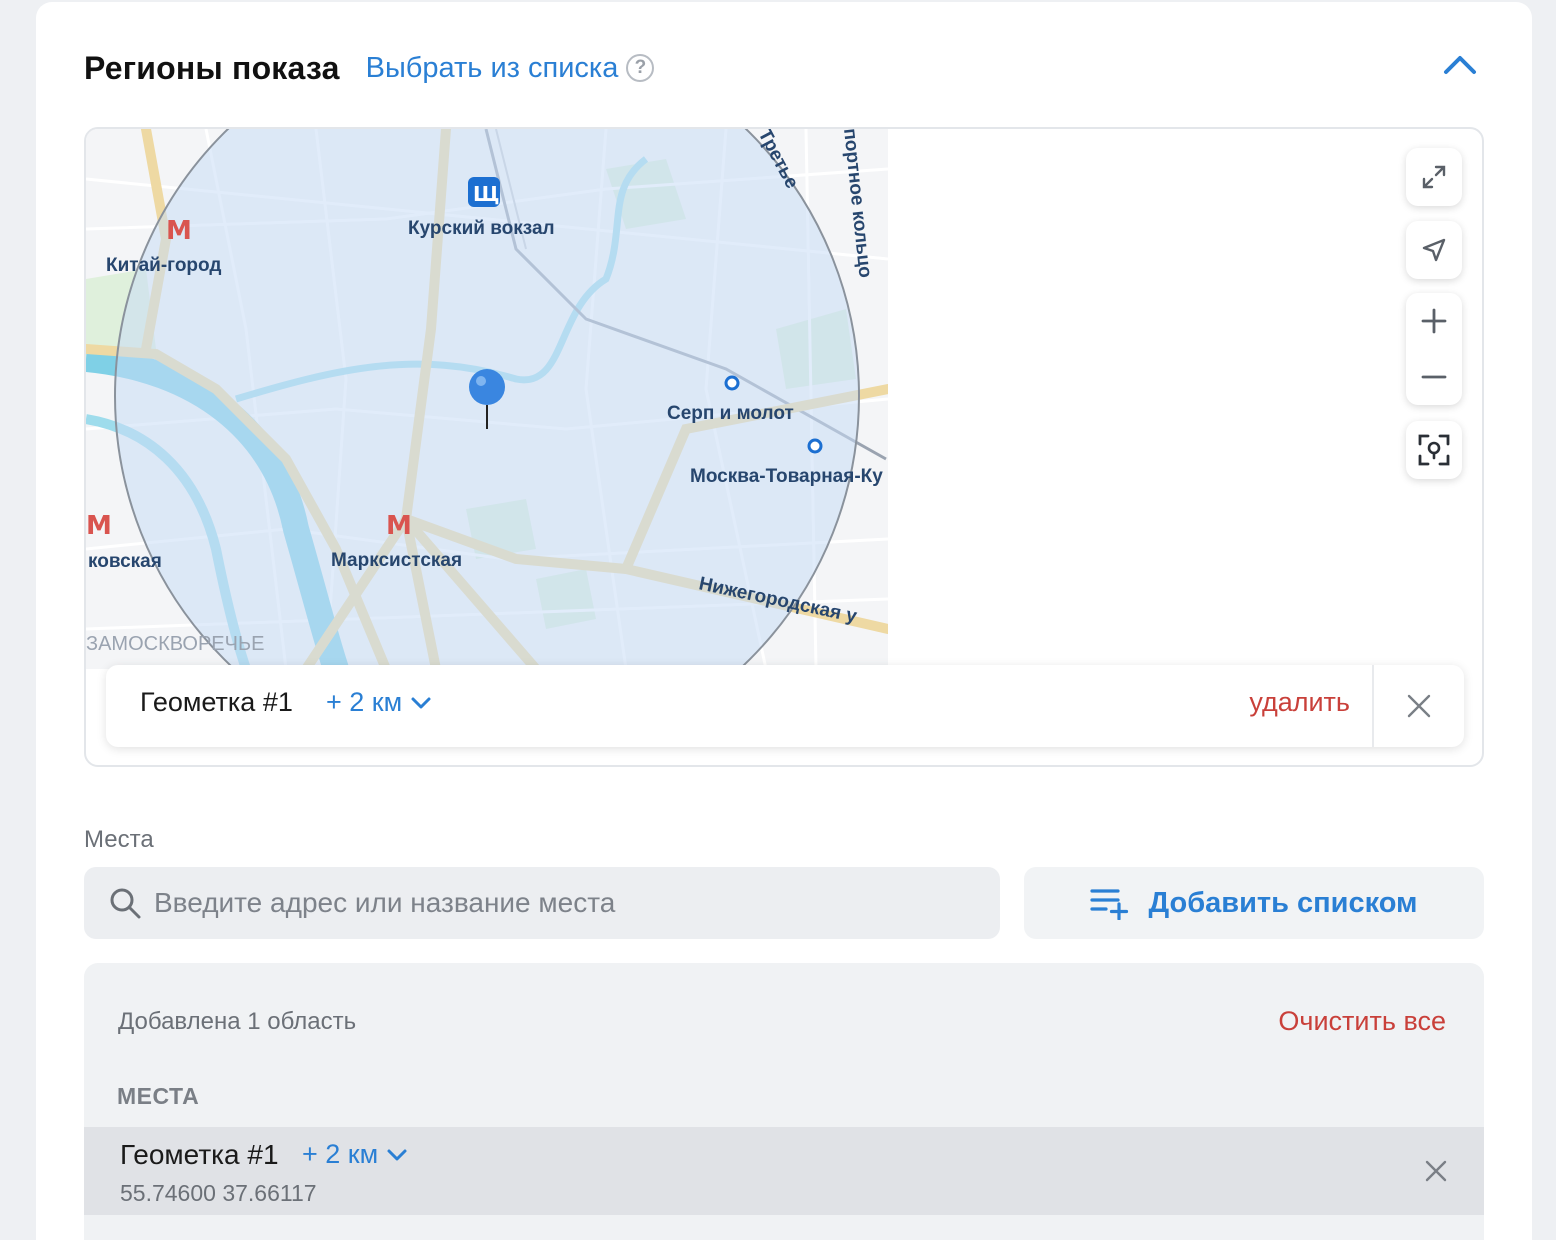  What do you see at coordinates (1434, 321) in the screenshot?
I see `zoom-in-icon` at bounding box center [1434, 321].